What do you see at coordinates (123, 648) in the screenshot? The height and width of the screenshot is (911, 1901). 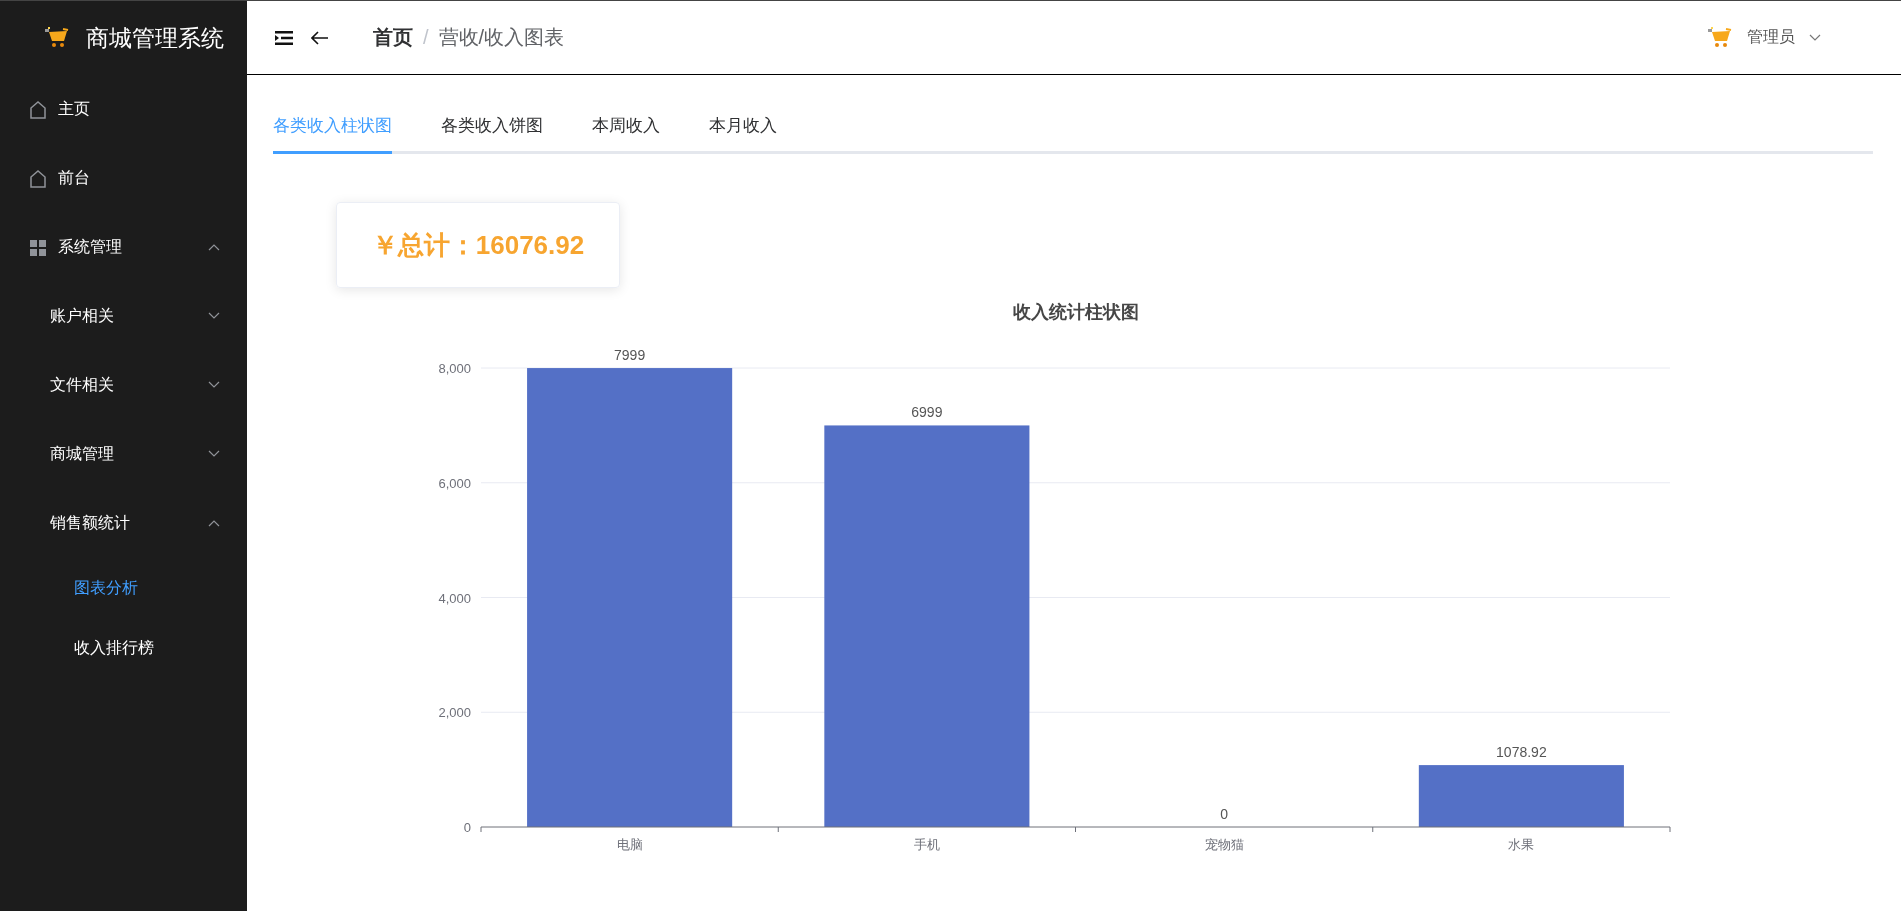 I see `menu-item: 收入排行榜` at bounding box center [123, 648].